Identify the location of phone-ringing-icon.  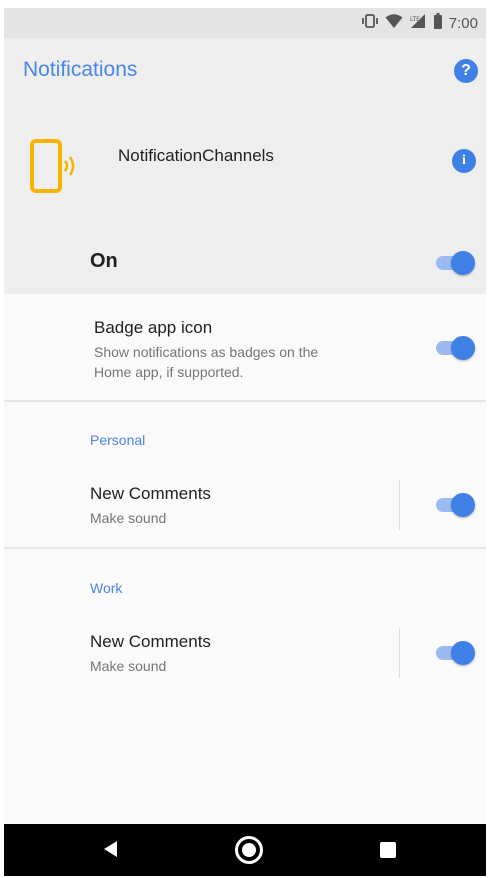
(54, 167).